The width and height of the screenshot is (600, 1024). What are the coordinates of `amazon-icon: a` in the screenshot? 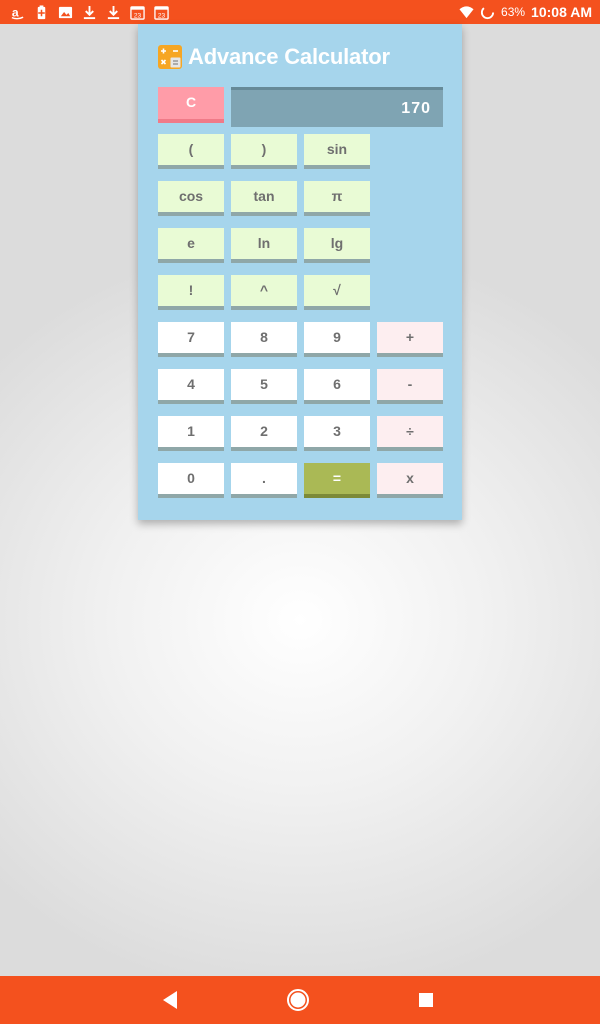 It's located at (17, 12).